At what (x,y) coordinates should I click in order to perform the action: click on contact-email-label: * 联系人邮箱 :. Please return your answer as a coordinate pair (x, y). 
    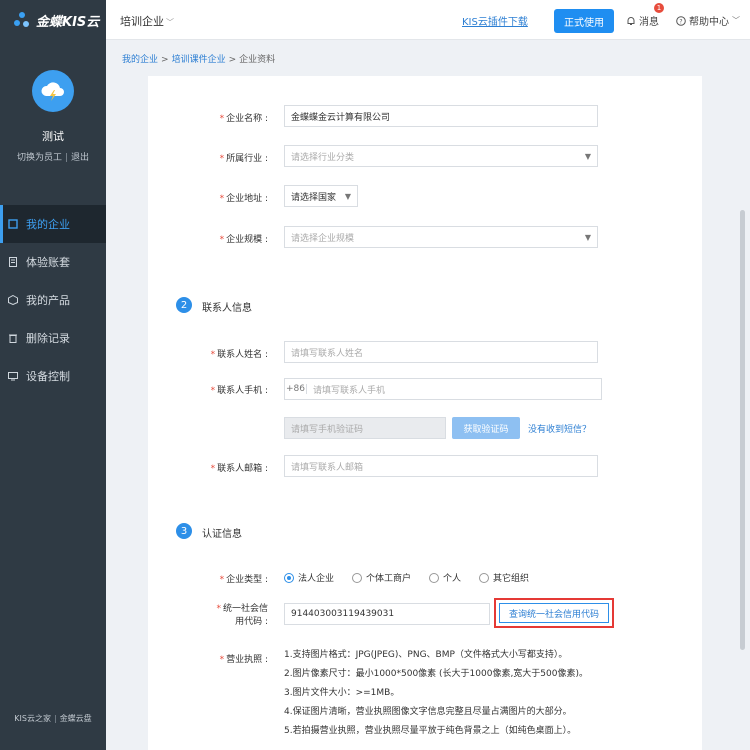
    Looking at the image, I should click on (239, 469).